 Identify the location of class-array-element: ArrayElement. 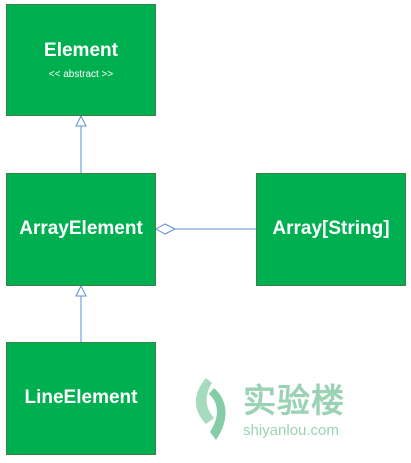
(81, 229).